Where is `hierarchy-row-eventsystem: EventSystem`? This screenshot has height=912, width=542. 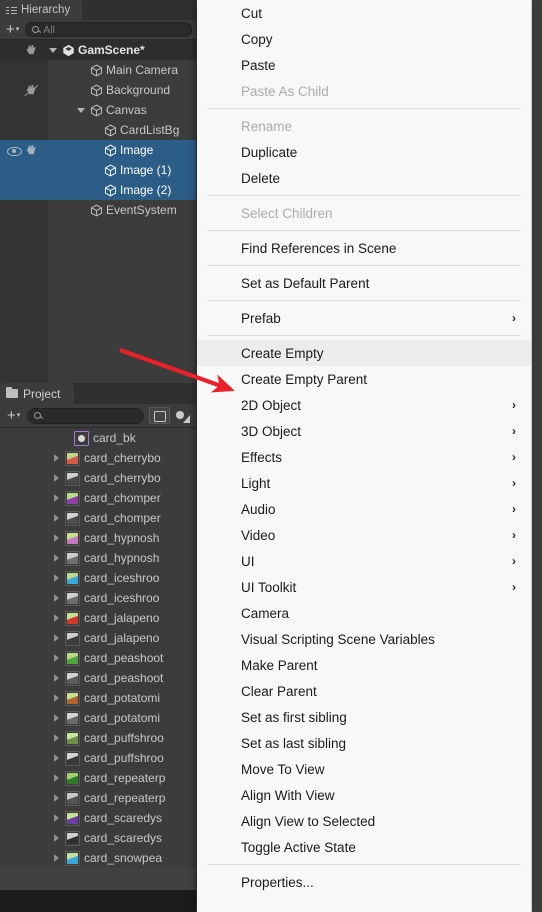 hierarchy-row-eventsystem: EventSystem is located at coordinates (98, 210).